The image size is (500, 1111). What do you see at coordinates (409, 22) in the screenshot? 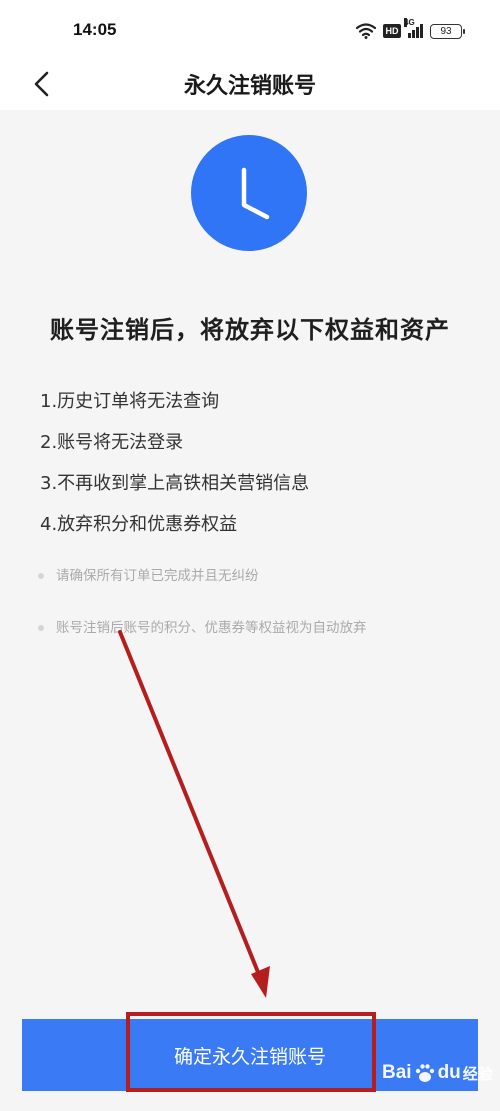
I see `signal-label: 4G` at bounding box center [409, 22].